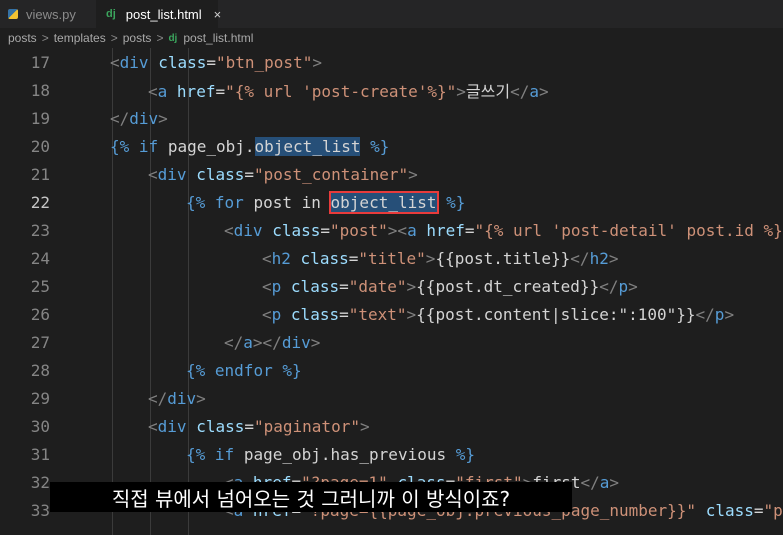  What do you see at coordinates (40, 426) in the screenshot?
I see `line-number: 30` at bounding box center [40, 426].